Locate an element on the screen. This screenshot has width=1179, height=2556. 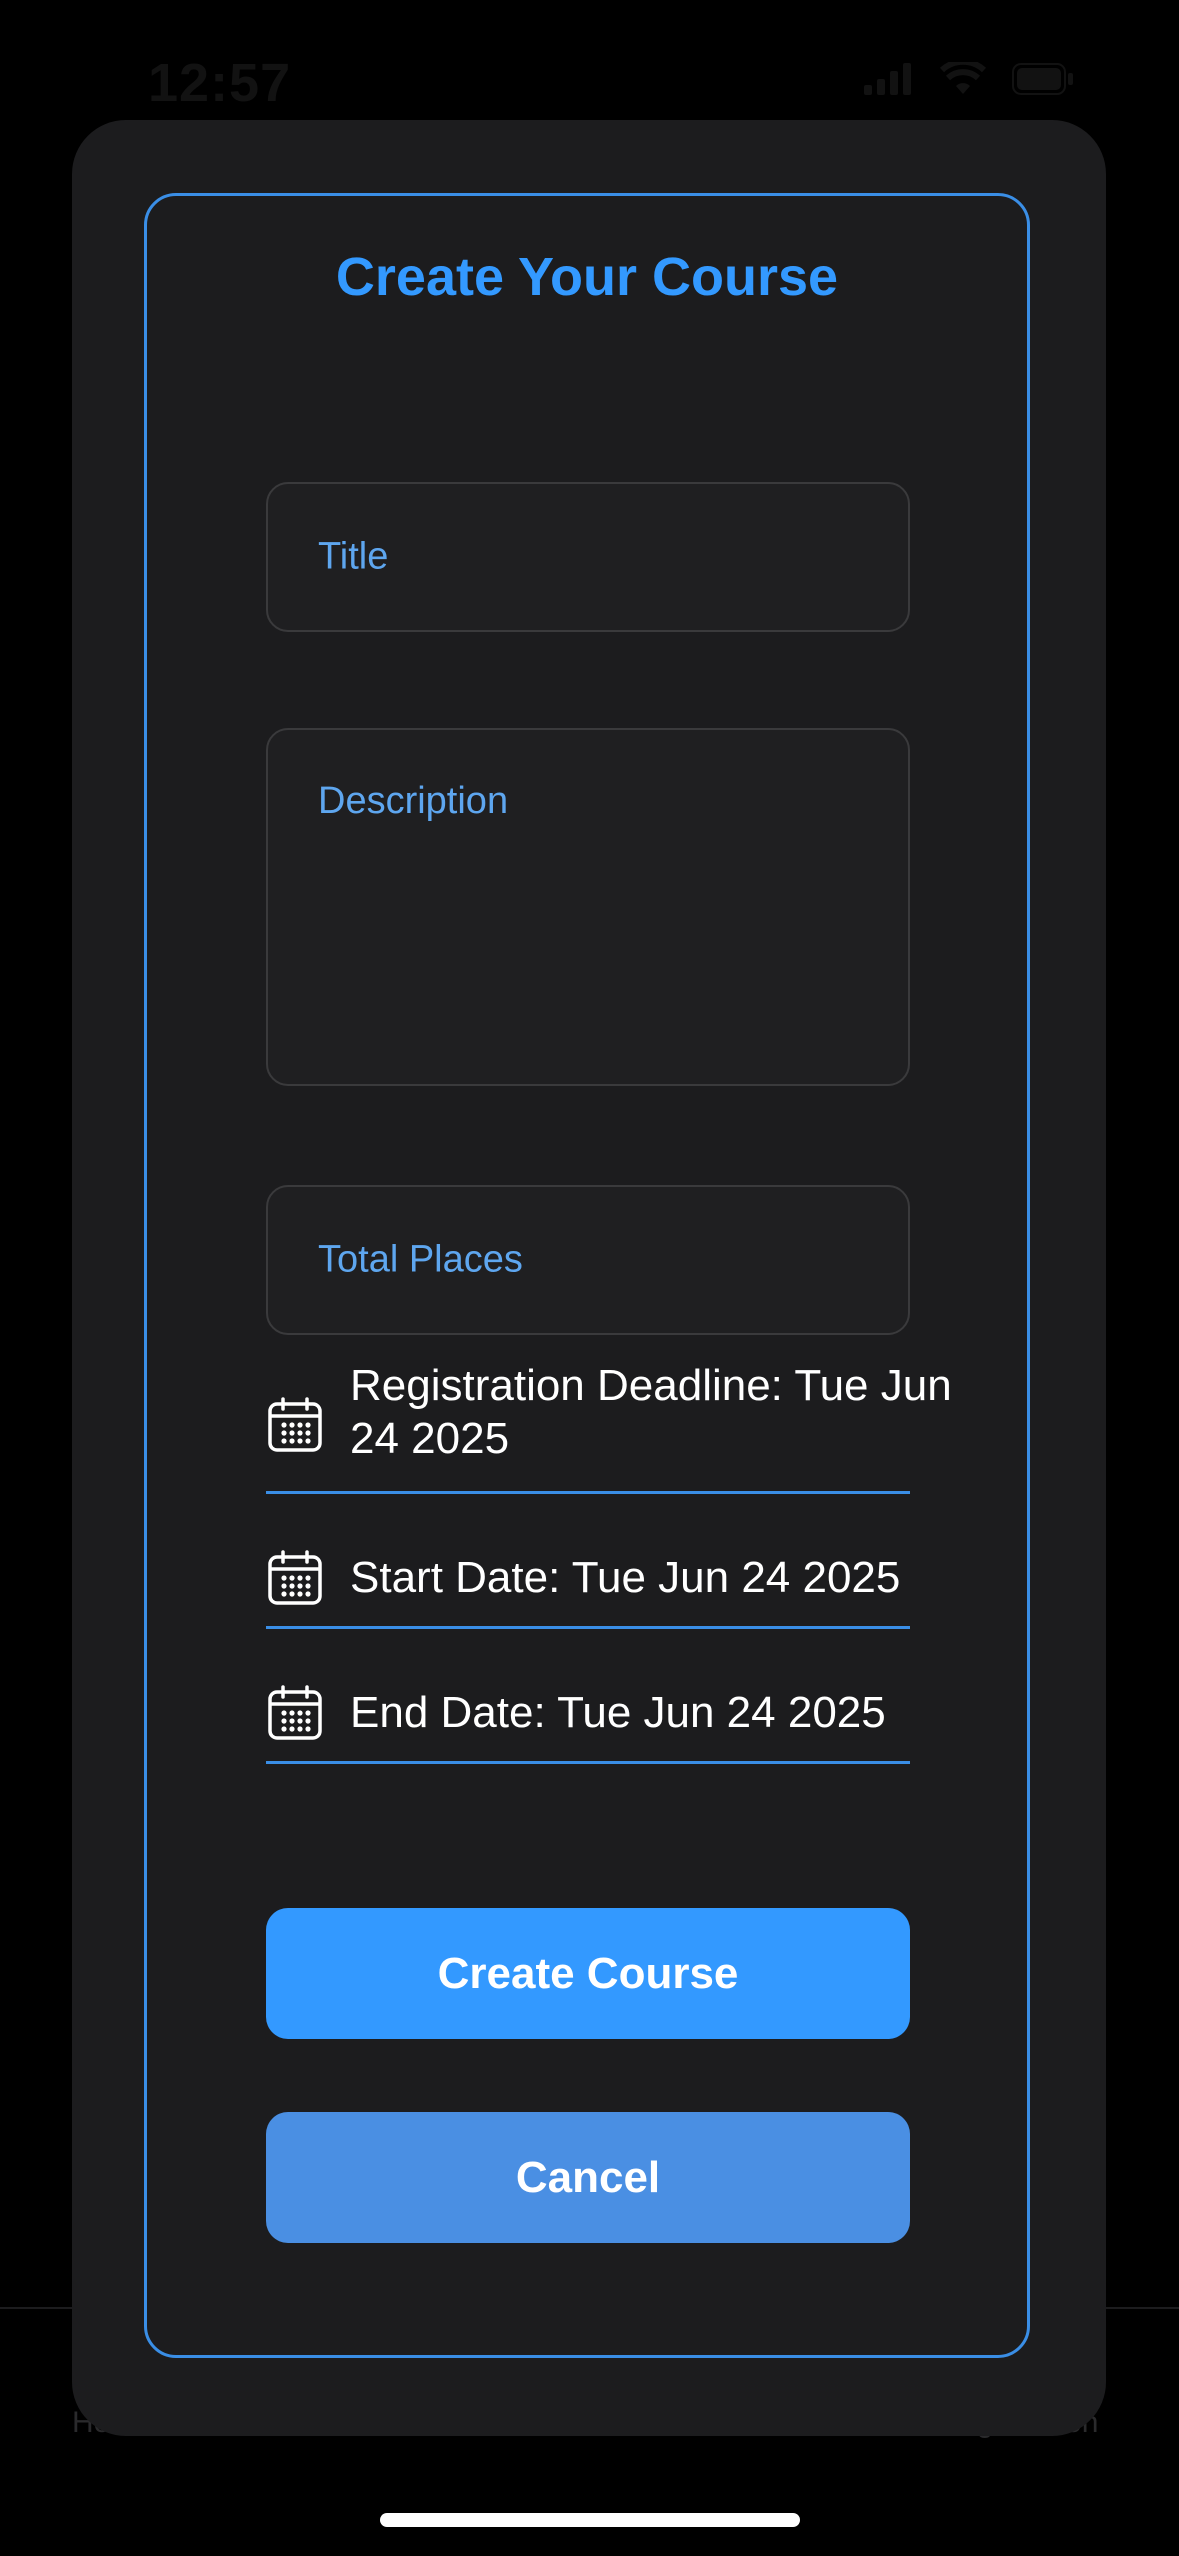
title-placeholder: Title is located at coordinates (353, 556).